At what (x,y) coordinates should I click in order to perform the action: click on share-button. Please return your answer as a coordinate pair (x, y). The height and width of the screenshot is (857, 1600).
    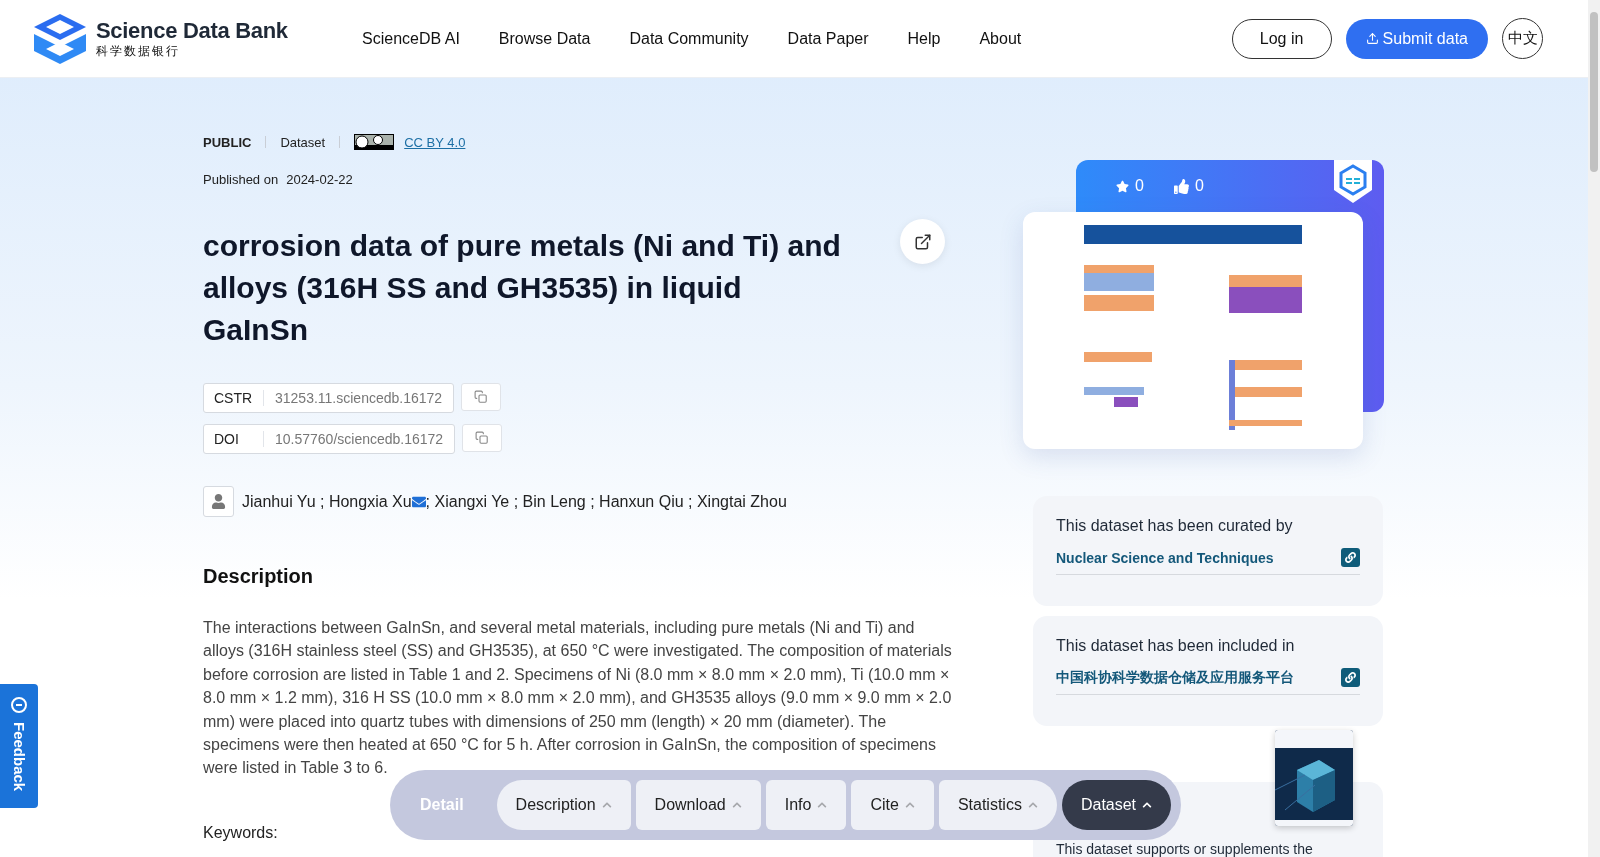
    Looking at the image, I should click on (922, 241).